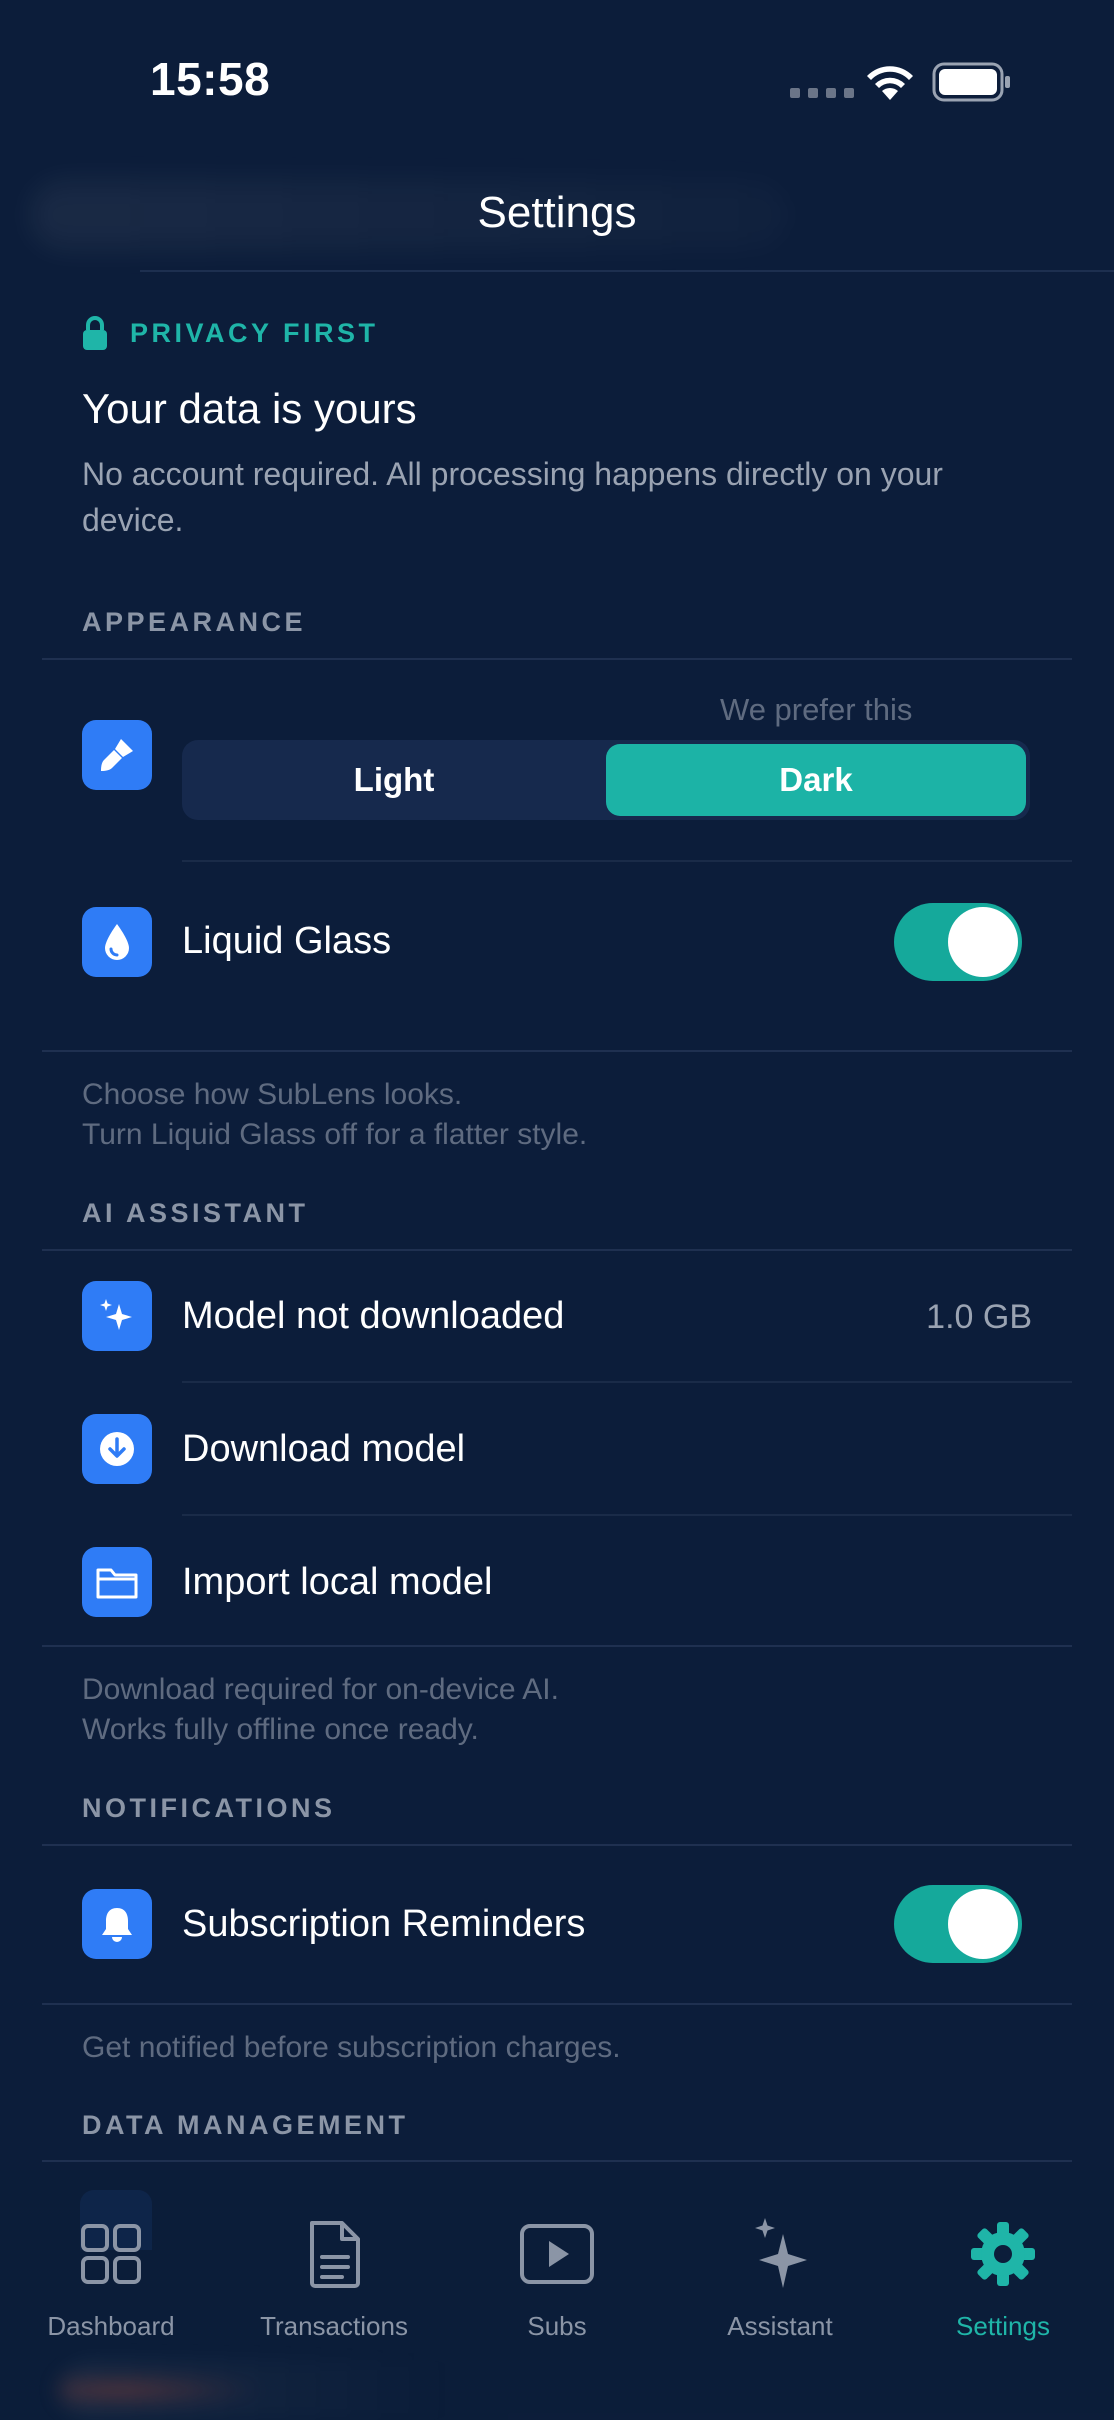 The width and height of the screenshot is (1114, 2420). What do you see at coordinates (816, 709) in the screenshot?
I see `theme-preference-note: We prefer this` at bounding box center [816, 709].